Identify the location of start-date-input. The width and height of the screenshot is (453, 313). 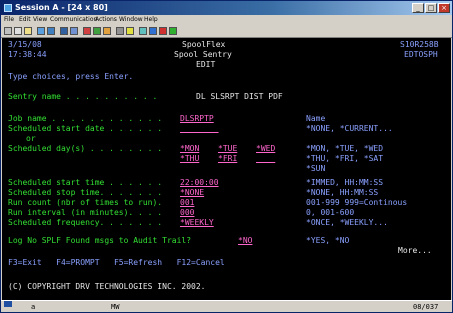
(199, 129).